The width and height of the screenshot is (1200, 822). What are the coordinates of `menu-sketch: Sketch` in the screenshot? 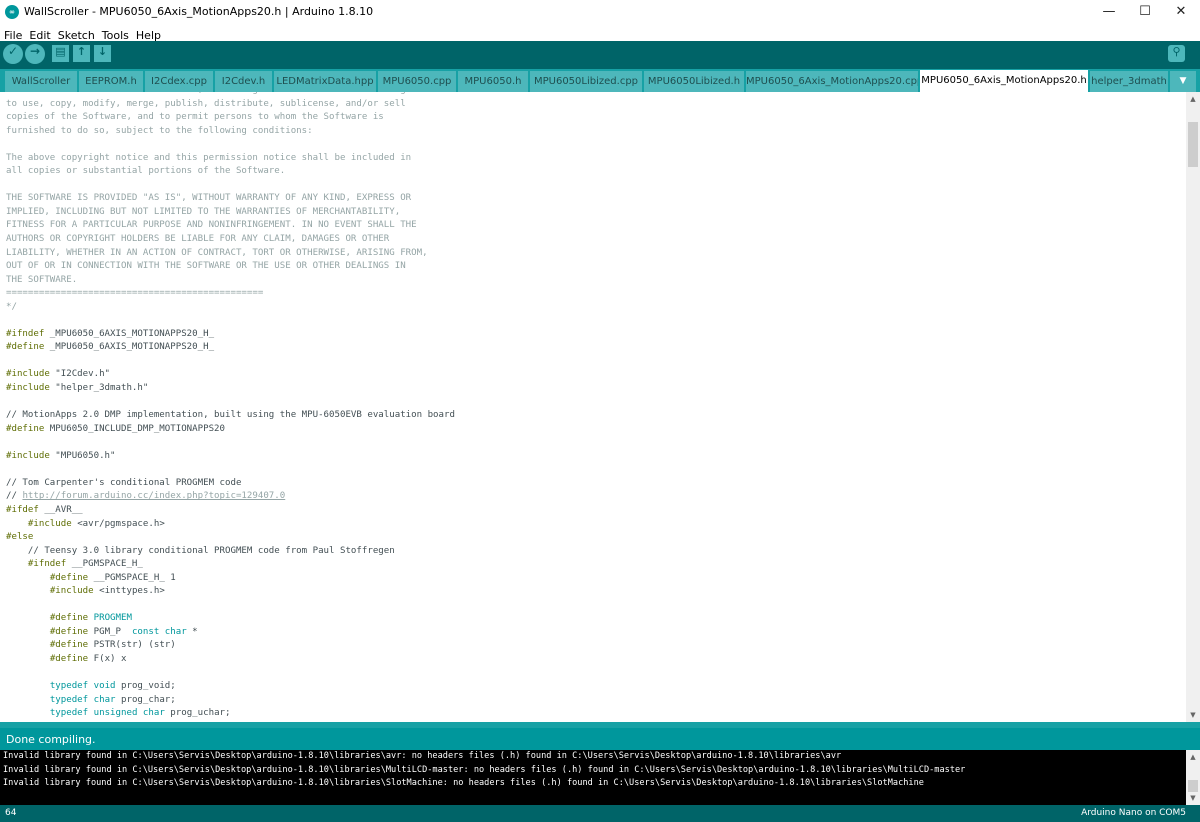 It's located at (76, 34).